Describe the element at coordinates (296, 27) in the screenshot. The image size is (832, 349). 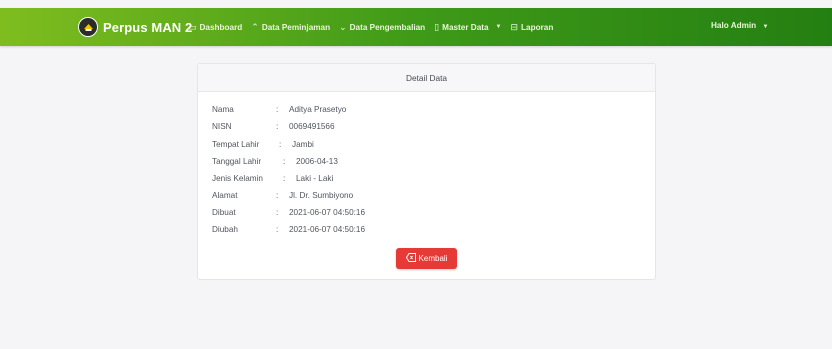
I see `nav-item-label: Data Peminjaman` at that location.